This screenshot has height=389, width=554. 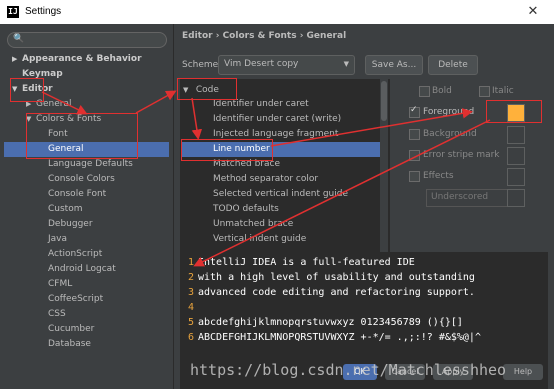 I want to click on preview-line: 4, so click(x=189, y=307).